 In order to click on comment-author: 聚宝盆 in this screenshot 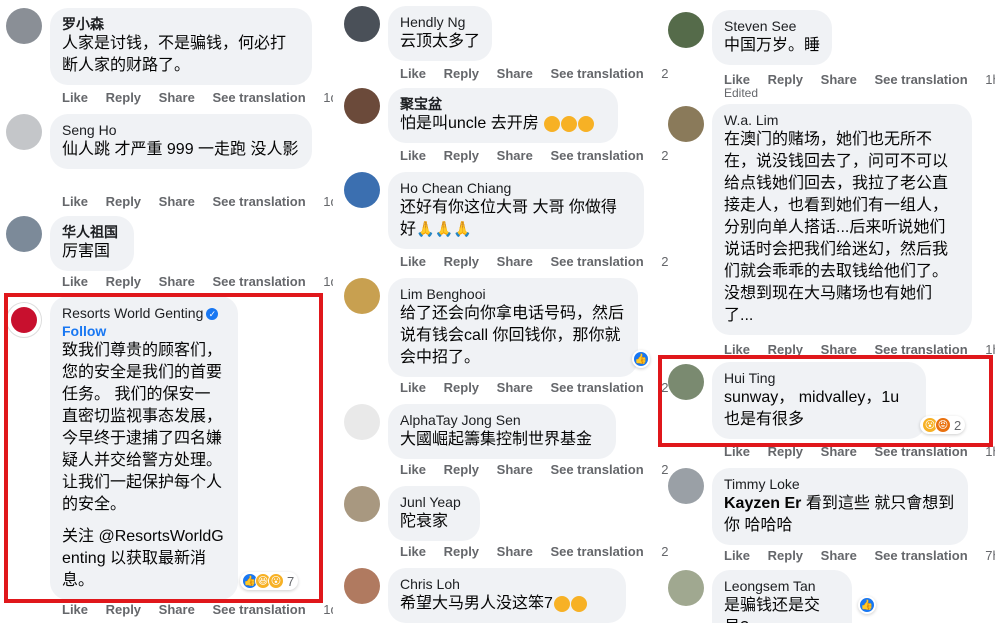, I will do `click(503, 104)`.